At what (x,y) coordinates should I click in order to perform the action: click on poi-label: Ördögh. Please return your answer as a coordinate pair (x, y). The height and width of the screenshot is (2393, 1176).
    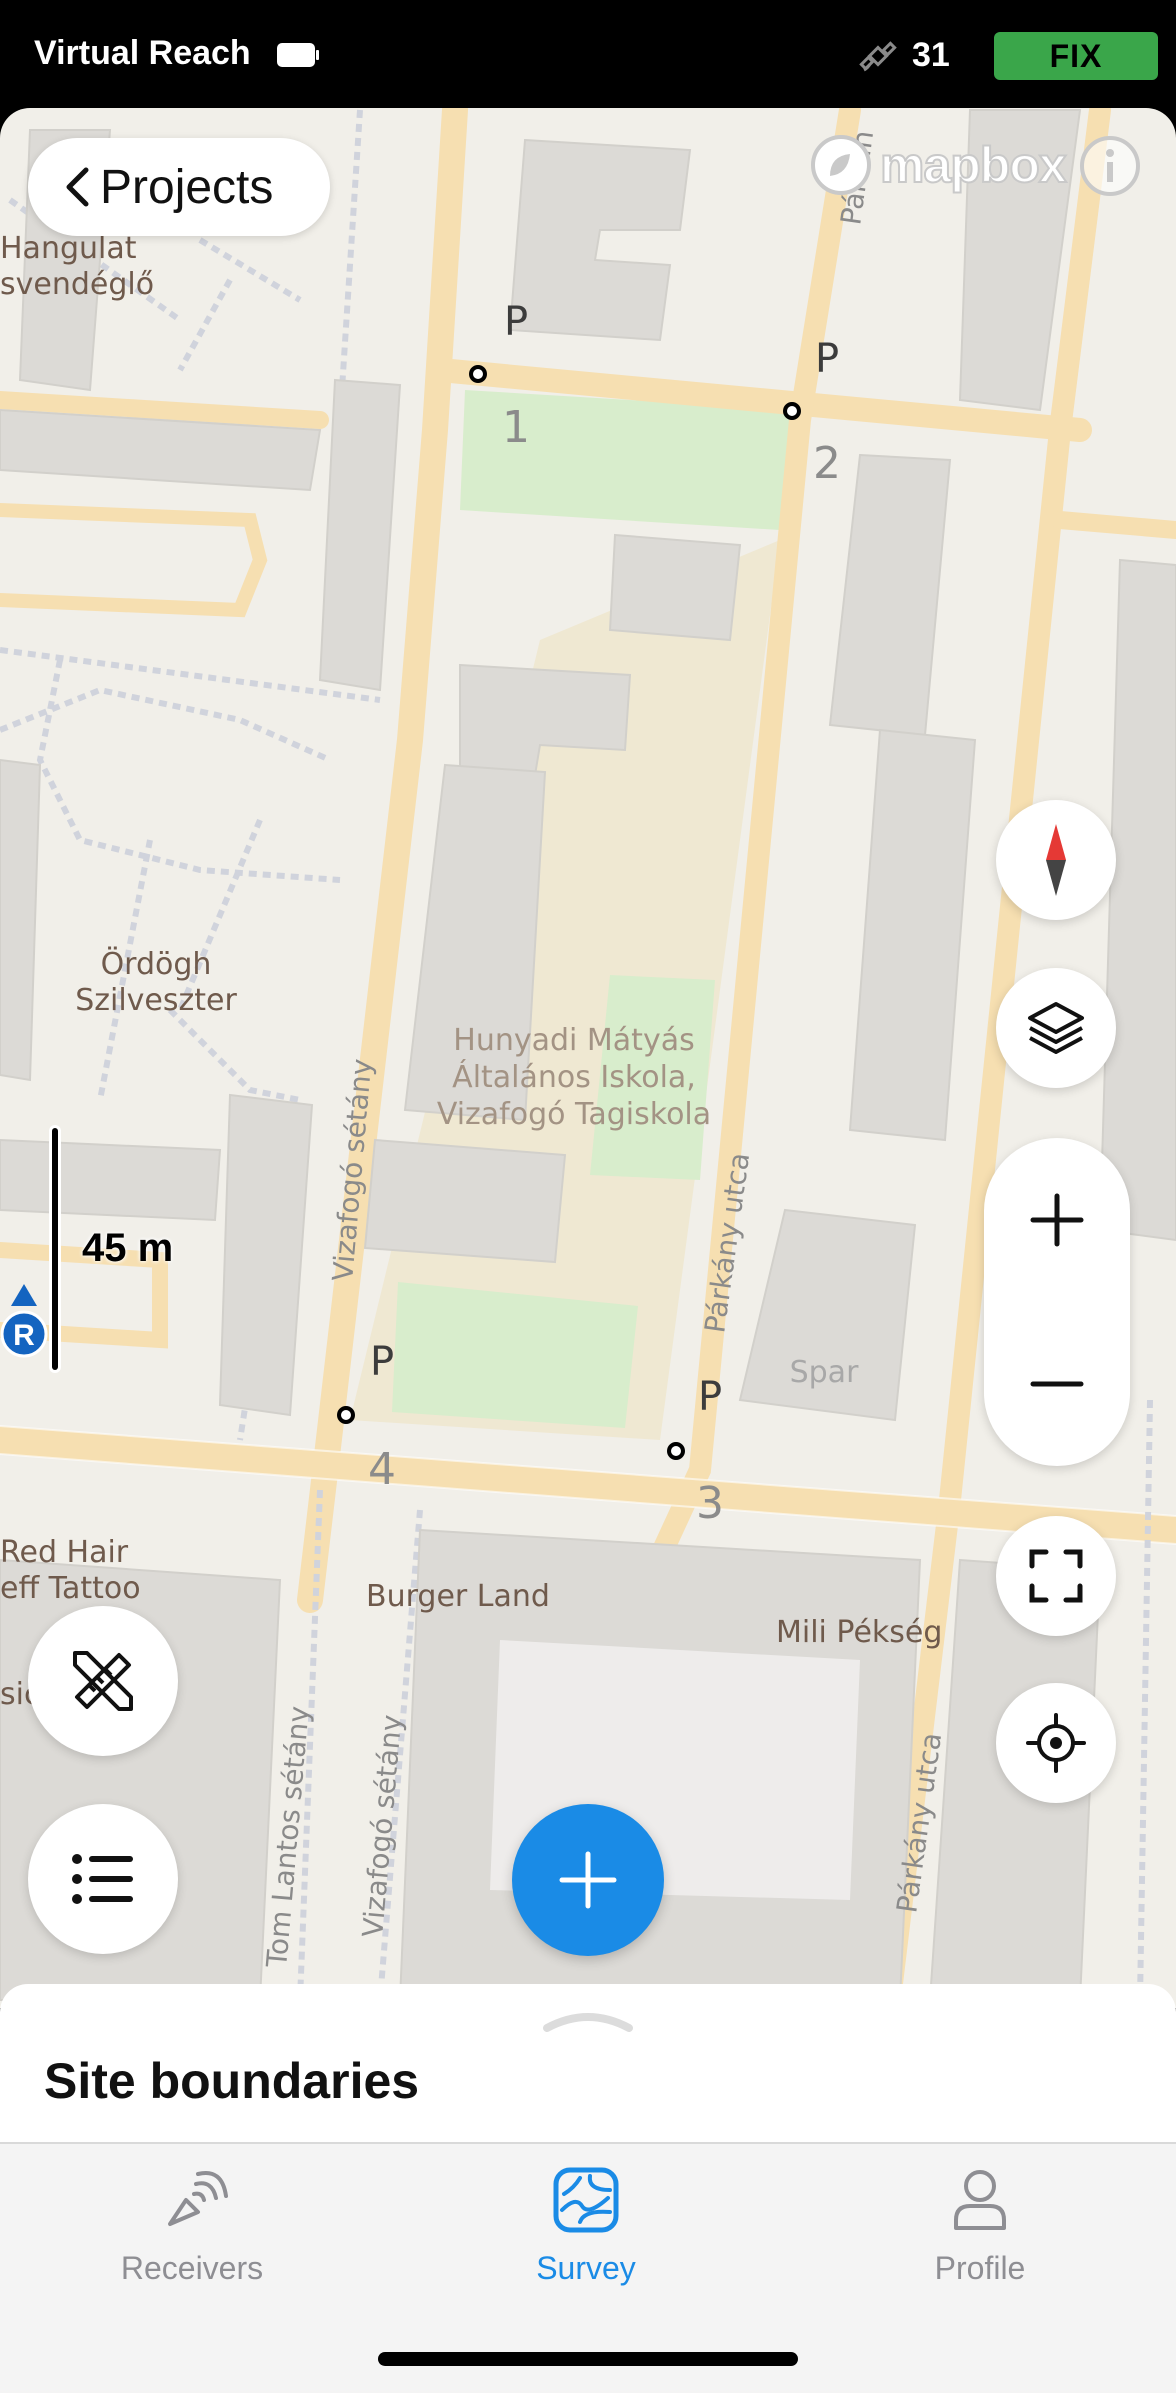
    Looking at the image, I should click on (156, 964).